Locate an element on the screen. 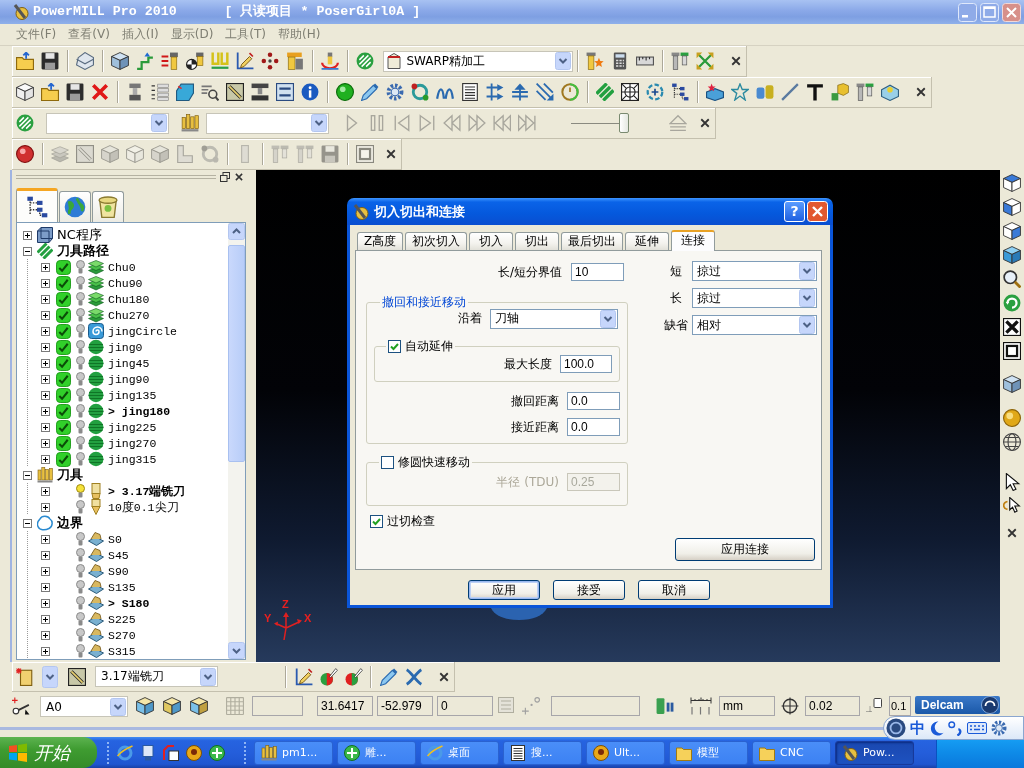  line-icon is located at coordinates (790, 92).